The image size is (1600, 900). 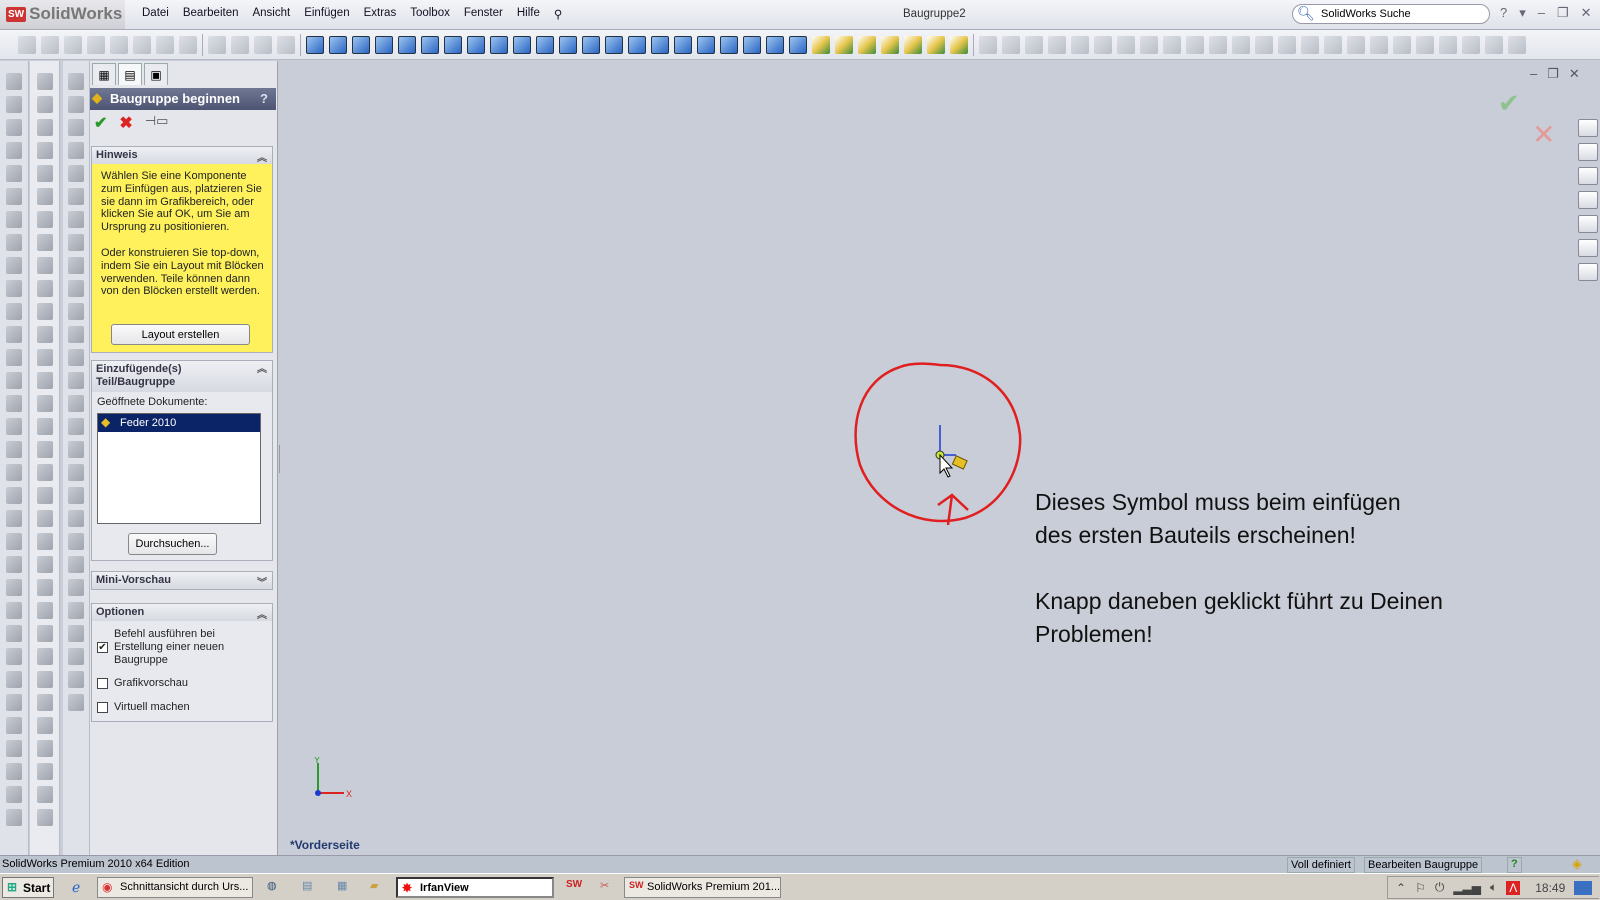 I want to click on options-header: Optionen ︽, so click(x=182, y=612).